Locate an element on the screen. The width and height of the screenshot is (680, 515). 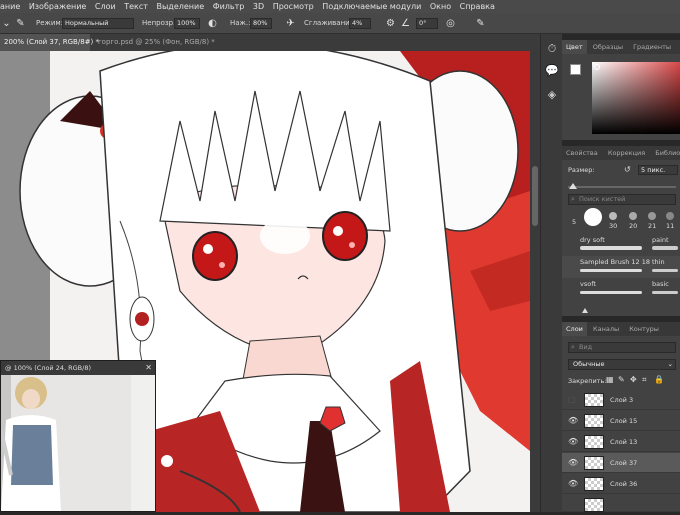
tab-gradients: Градиенты is located at coordinates (652, 47).